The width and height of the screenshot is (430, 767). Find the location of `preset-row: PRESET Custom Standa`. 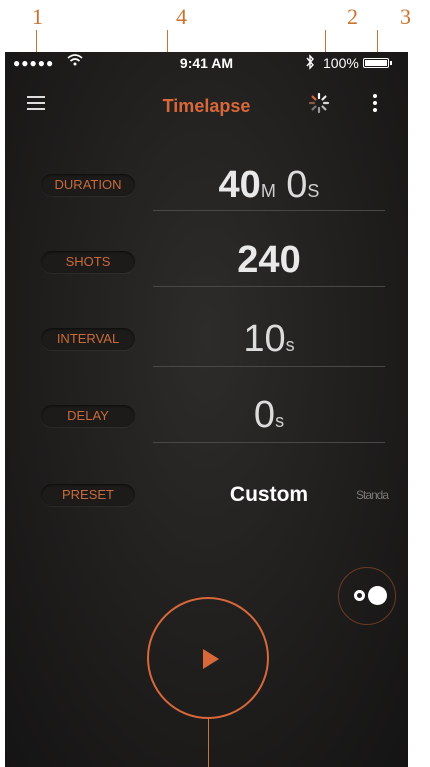

preset-row: PRESET Custom Standa is located at coordinates (206, 504).